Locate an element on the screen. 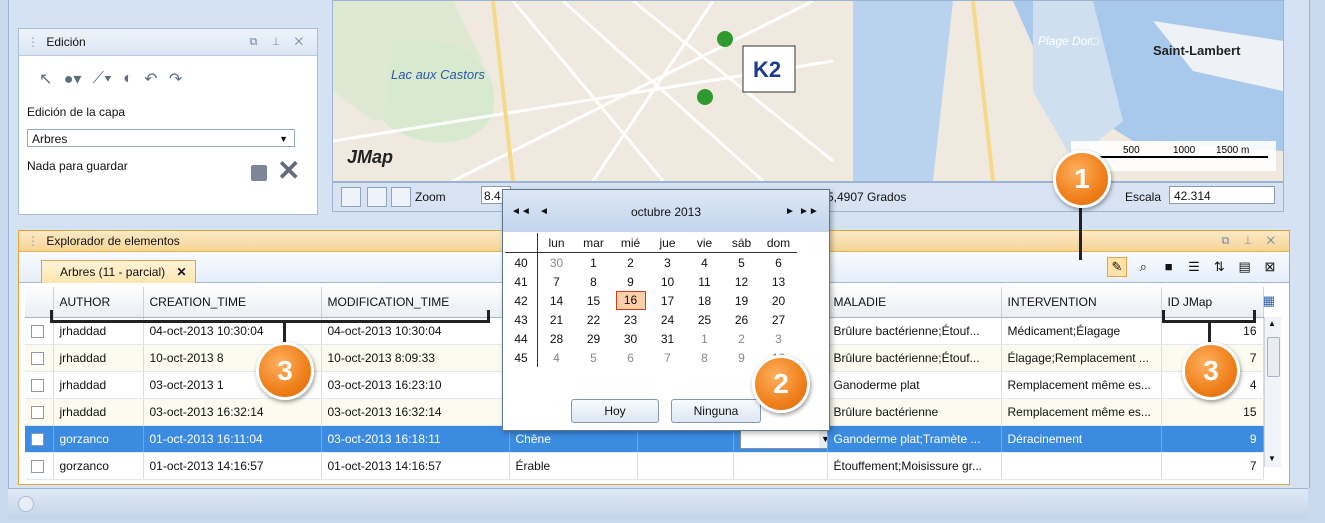 The height and width of the screenshot is (523, 1325). scroll-thumb is located at coordinates (1273, 357).